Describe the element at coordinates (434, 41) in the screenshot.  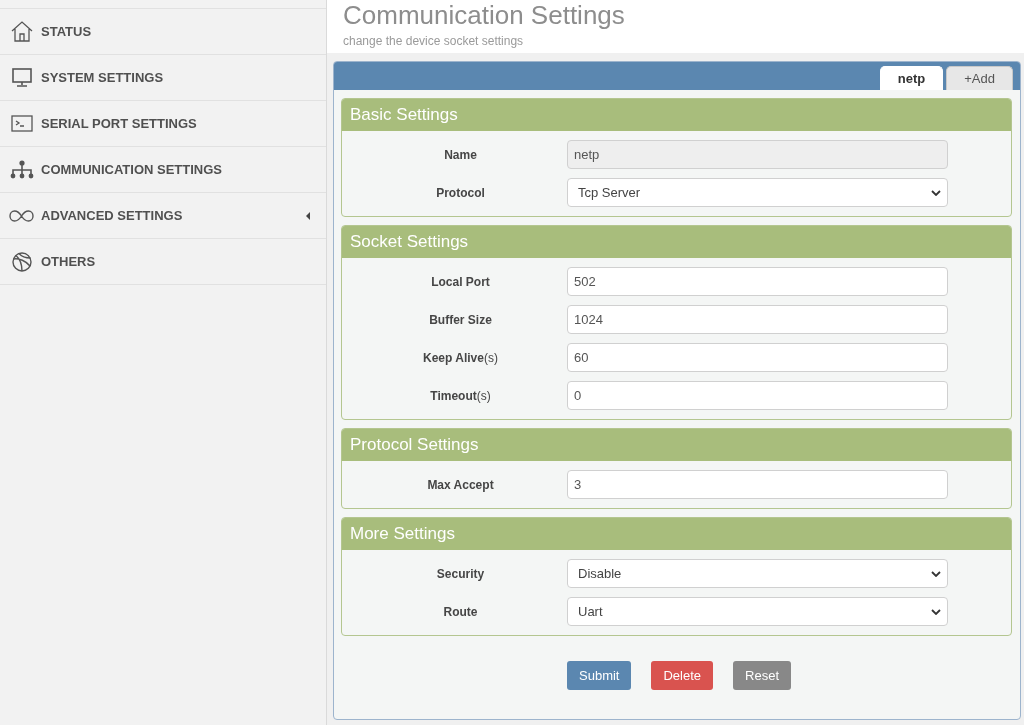
I see `page-subtitle: change the device socket settings` at that location.